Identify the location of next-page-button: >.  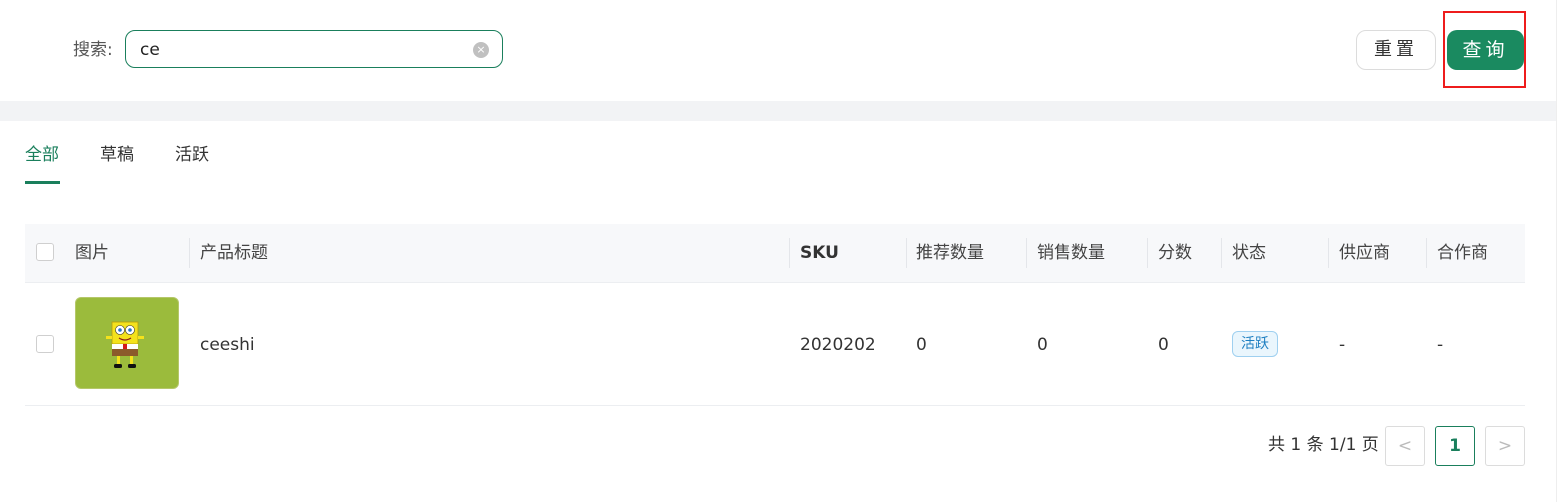
(1505, 446).